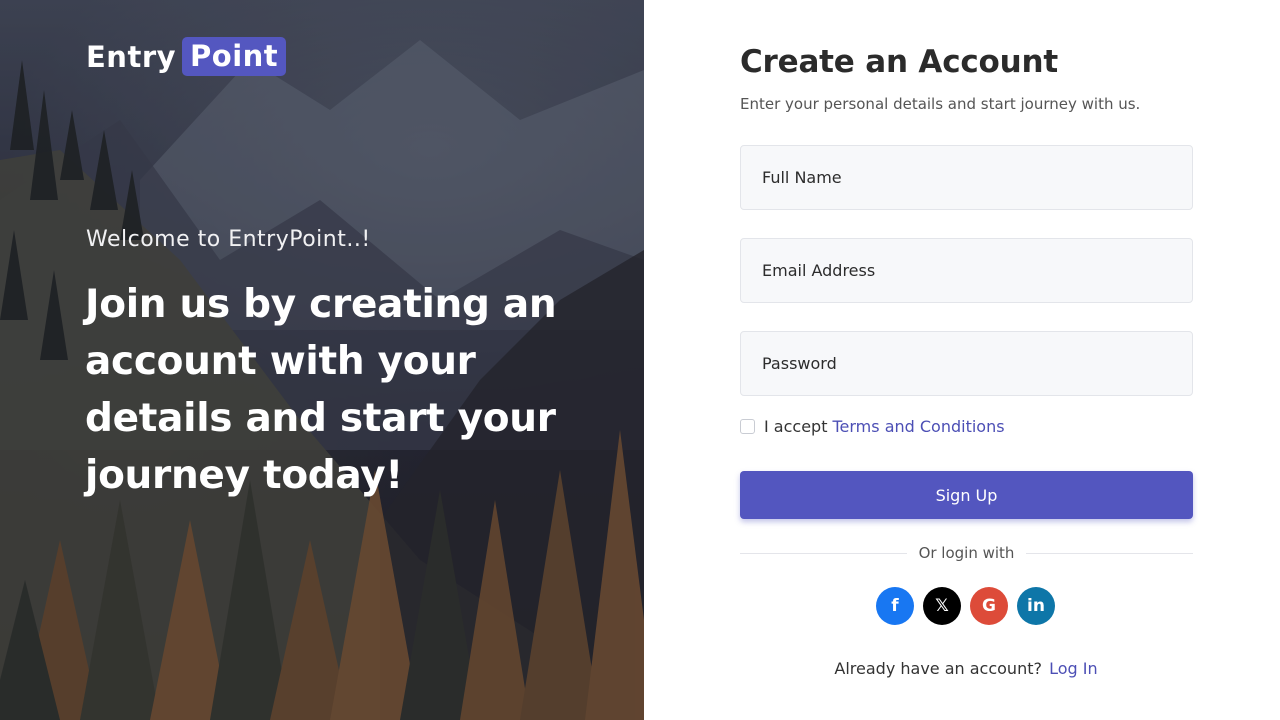 This screenshot has width=1280, height=720. I want to click on password-field, so click(966, 363).